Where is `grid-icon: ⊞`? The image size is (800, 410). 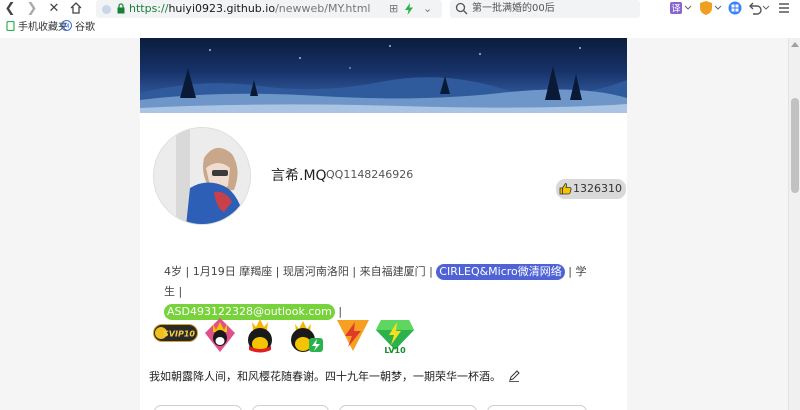 grid-icon: ⊞ is located at coordinates (393, 9).